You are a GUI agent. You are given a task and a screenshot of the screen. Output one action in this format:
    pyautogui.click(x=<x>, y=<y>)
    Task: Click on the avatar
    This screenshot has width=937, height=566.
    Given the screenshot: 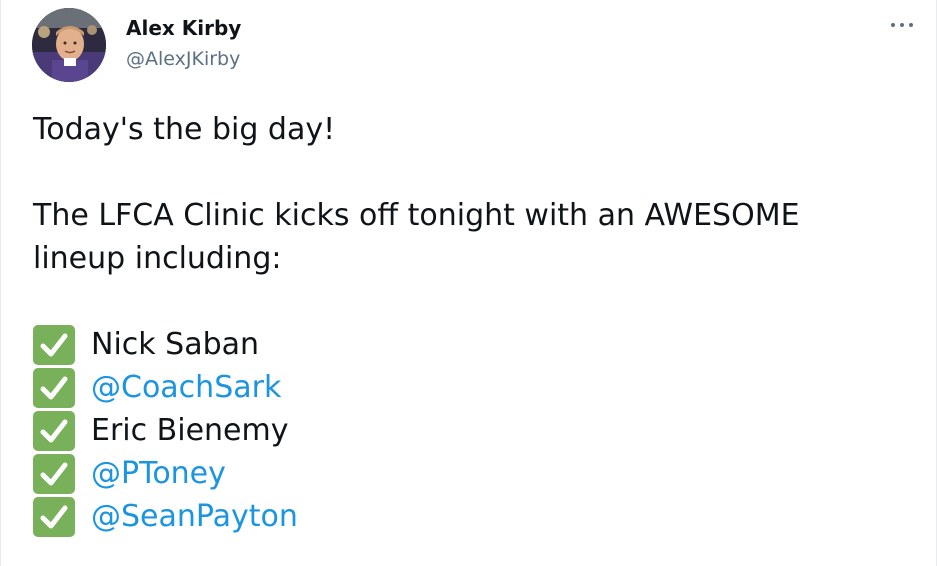 What is the action you would take?
    pyautogui.click(x=69, y=45)
    